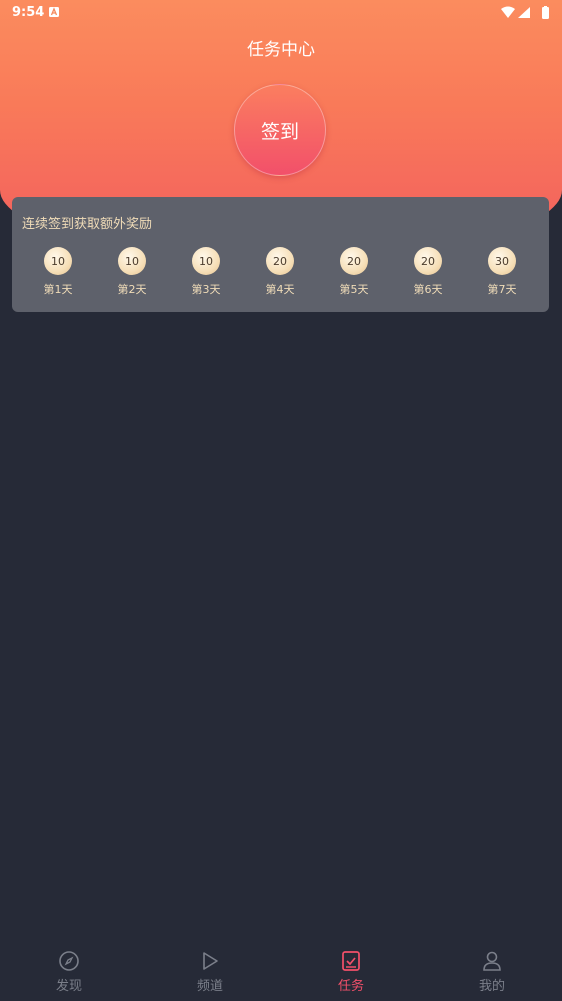 The height and width of the screenshot is (1001, 562). Describe the element at coordinates (428, 289) in the screenshot. I see `day-label: 第6天` at that location.